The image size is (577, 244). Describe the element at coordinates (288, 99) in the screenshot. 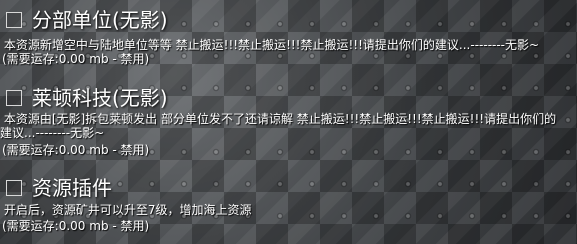

I see `mod-header: 莱顿科技(无影)` at that location.